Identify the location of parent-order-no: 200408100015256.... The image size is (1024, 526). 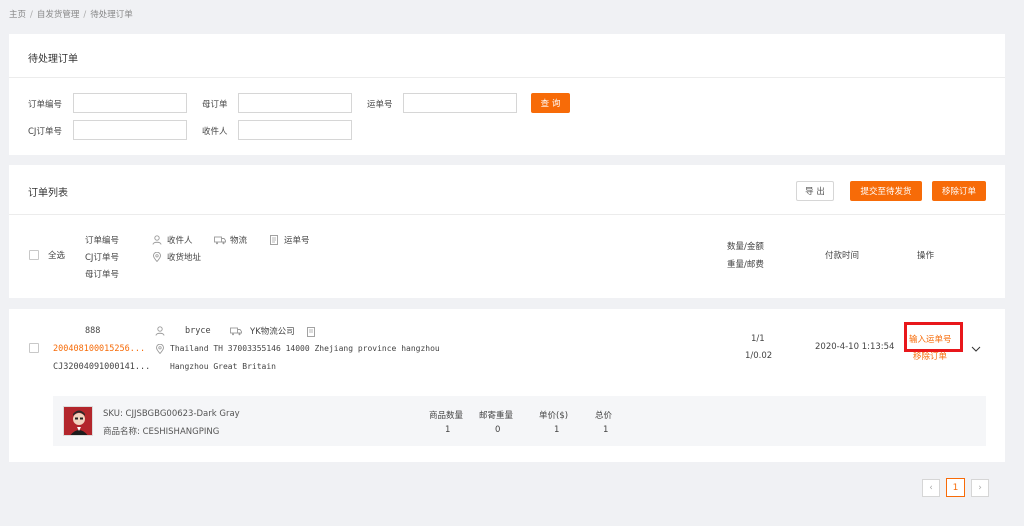
(99, 349).